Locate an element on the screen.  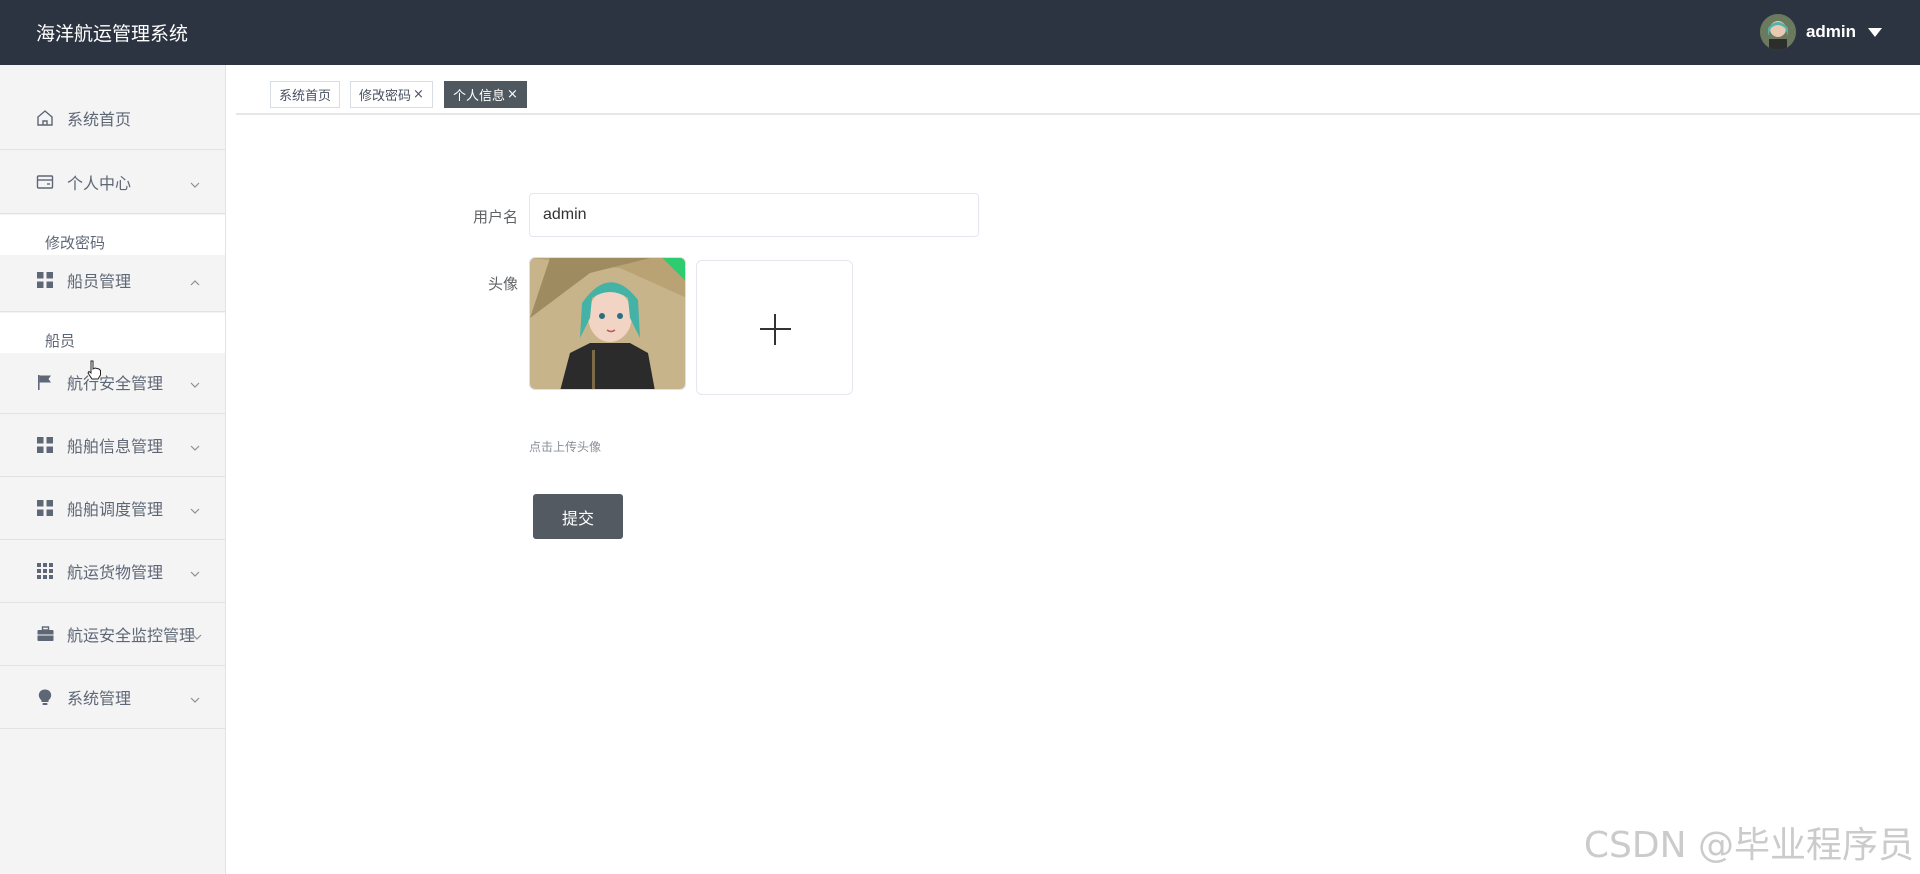
avatar-label: 头像 is located at coordinates (502, 284).